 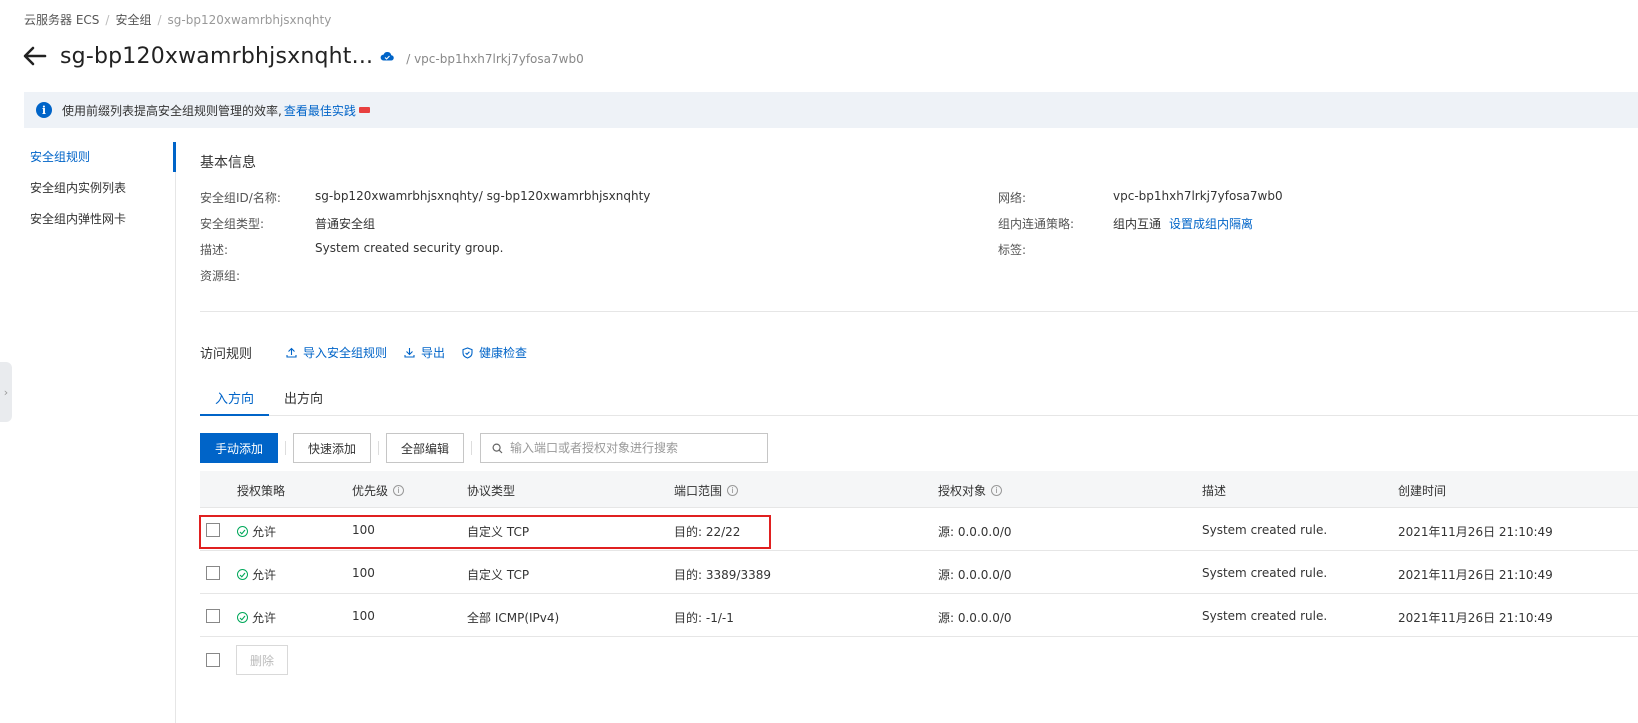 I want to click on edit-all-button: 全部编辑, so click(x=425, y=448).